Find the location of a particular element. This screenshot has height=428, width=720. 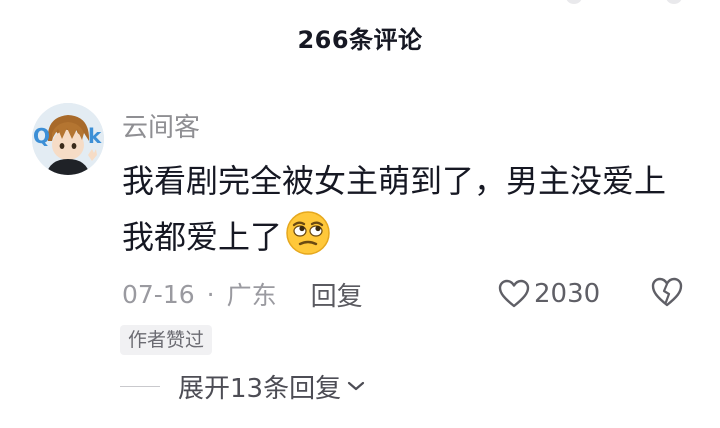

svg-text: k is located at coordinates (95, 136).